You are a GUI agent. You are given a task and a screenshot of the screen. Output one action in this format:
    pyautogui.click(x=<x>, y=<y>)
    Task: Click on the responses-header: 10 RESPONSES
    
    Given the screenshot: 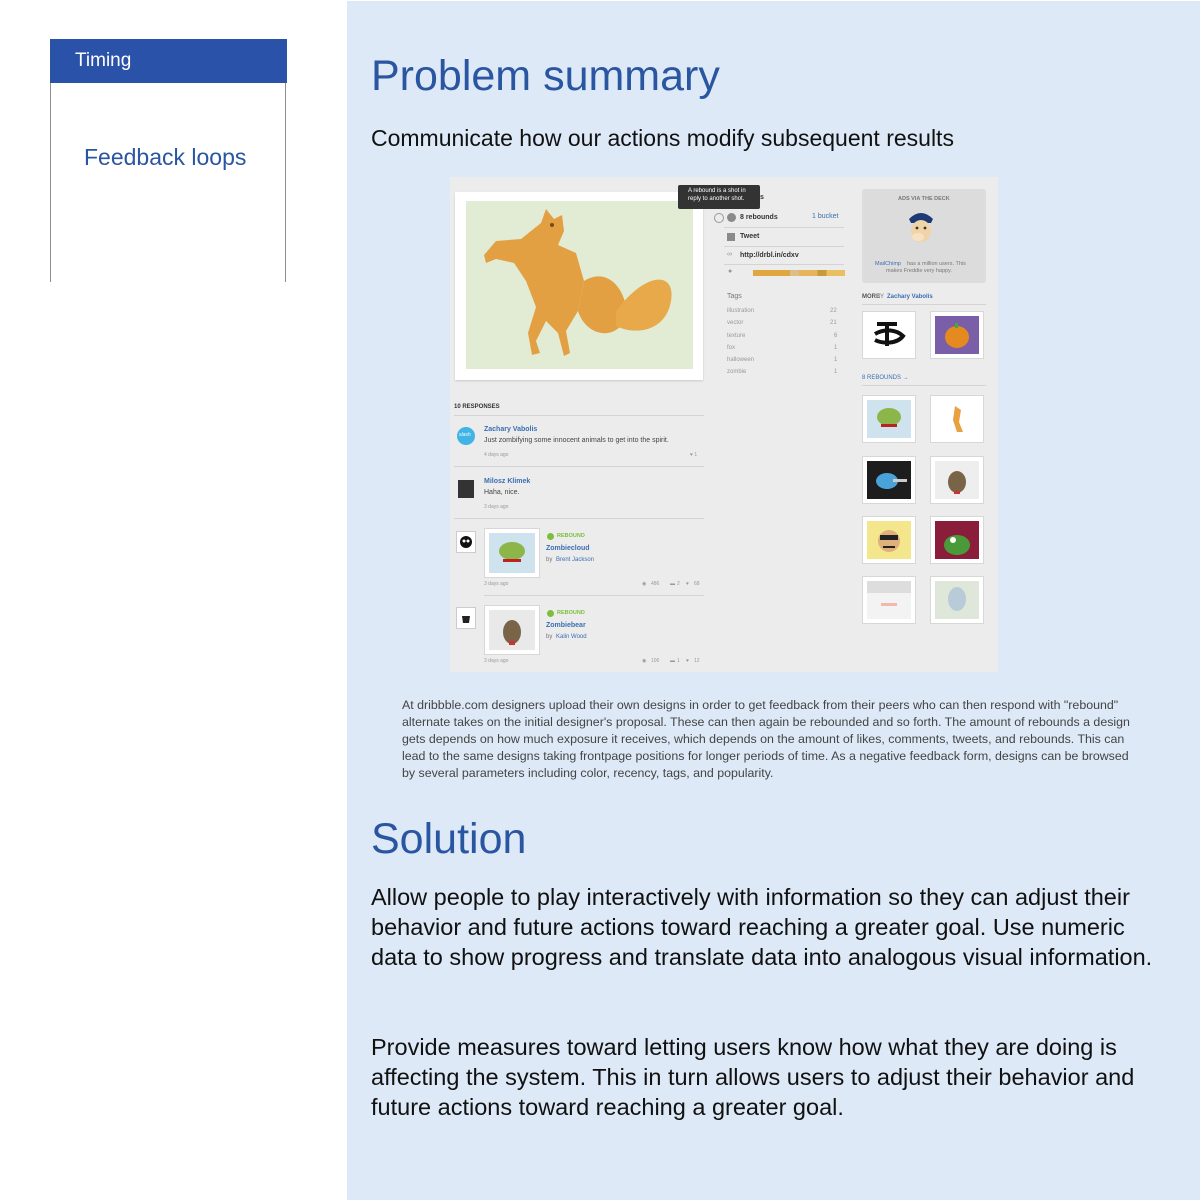 What is the action you would take?
    pyautogui.click(x=477, y=407)
    